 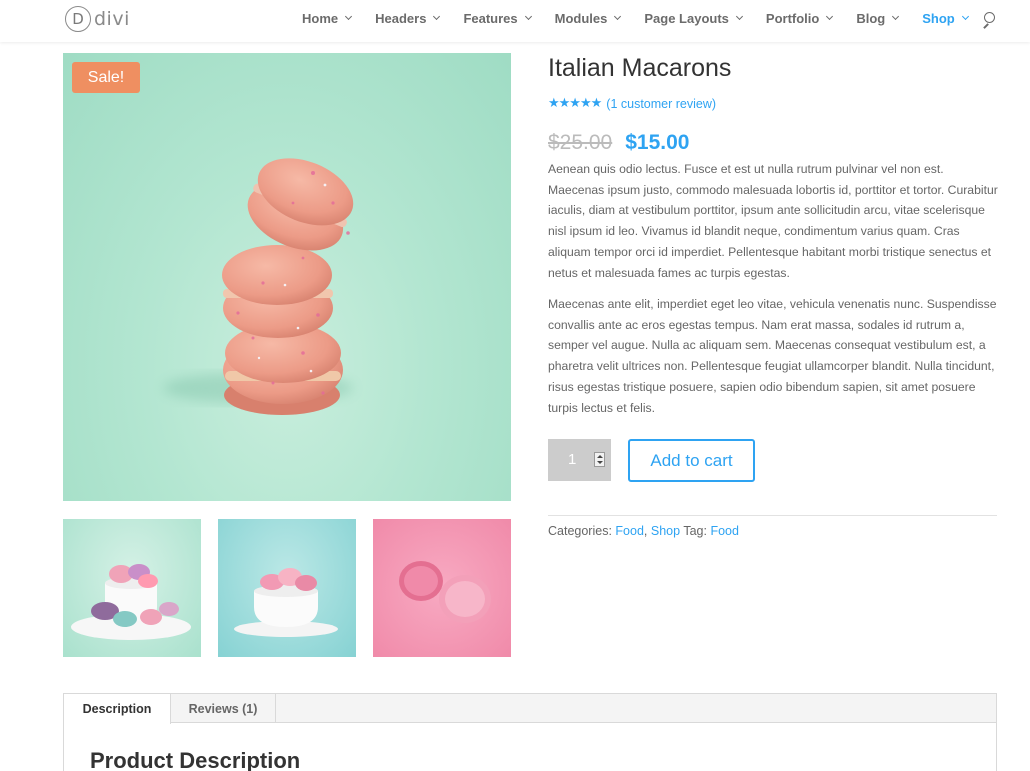 I want to click on product-price: $25.00 $15.00, so click(x=618, y=143).